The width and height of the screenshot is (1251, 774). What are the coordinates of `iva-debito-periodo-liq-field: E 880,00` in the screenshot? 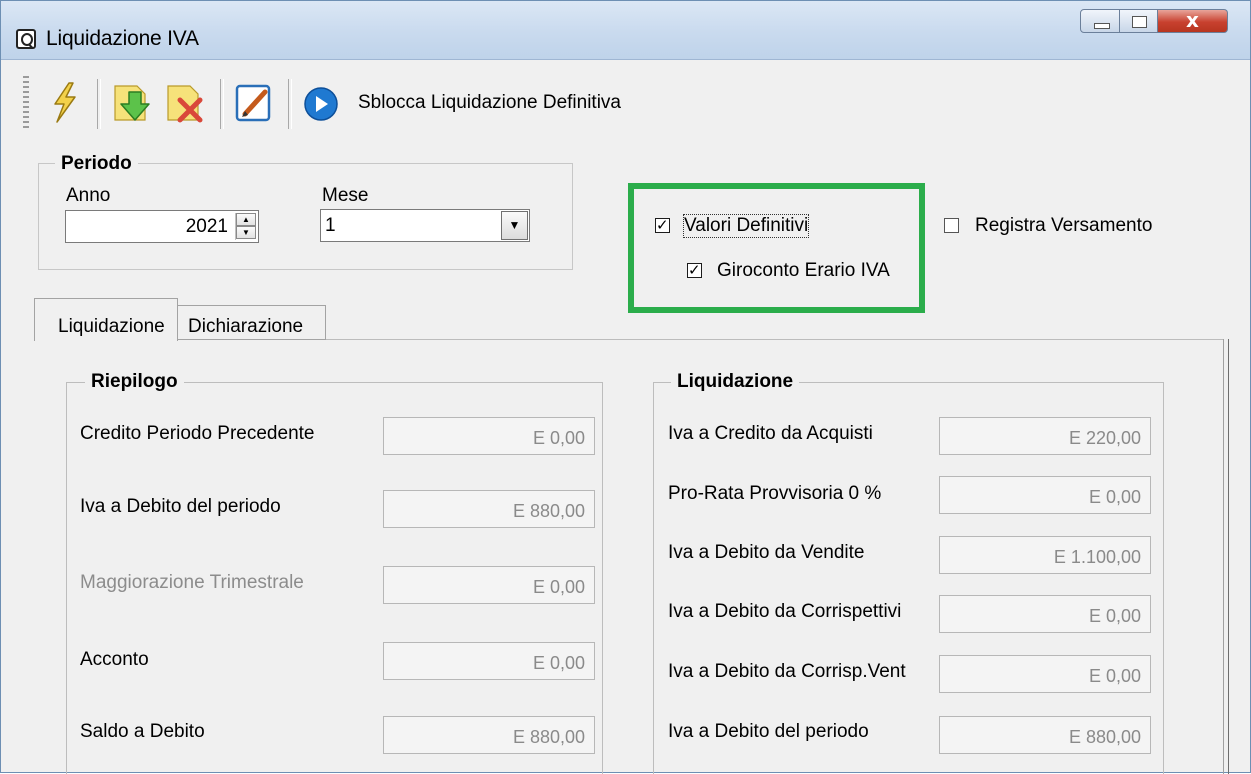 It's located at (1045, 735).